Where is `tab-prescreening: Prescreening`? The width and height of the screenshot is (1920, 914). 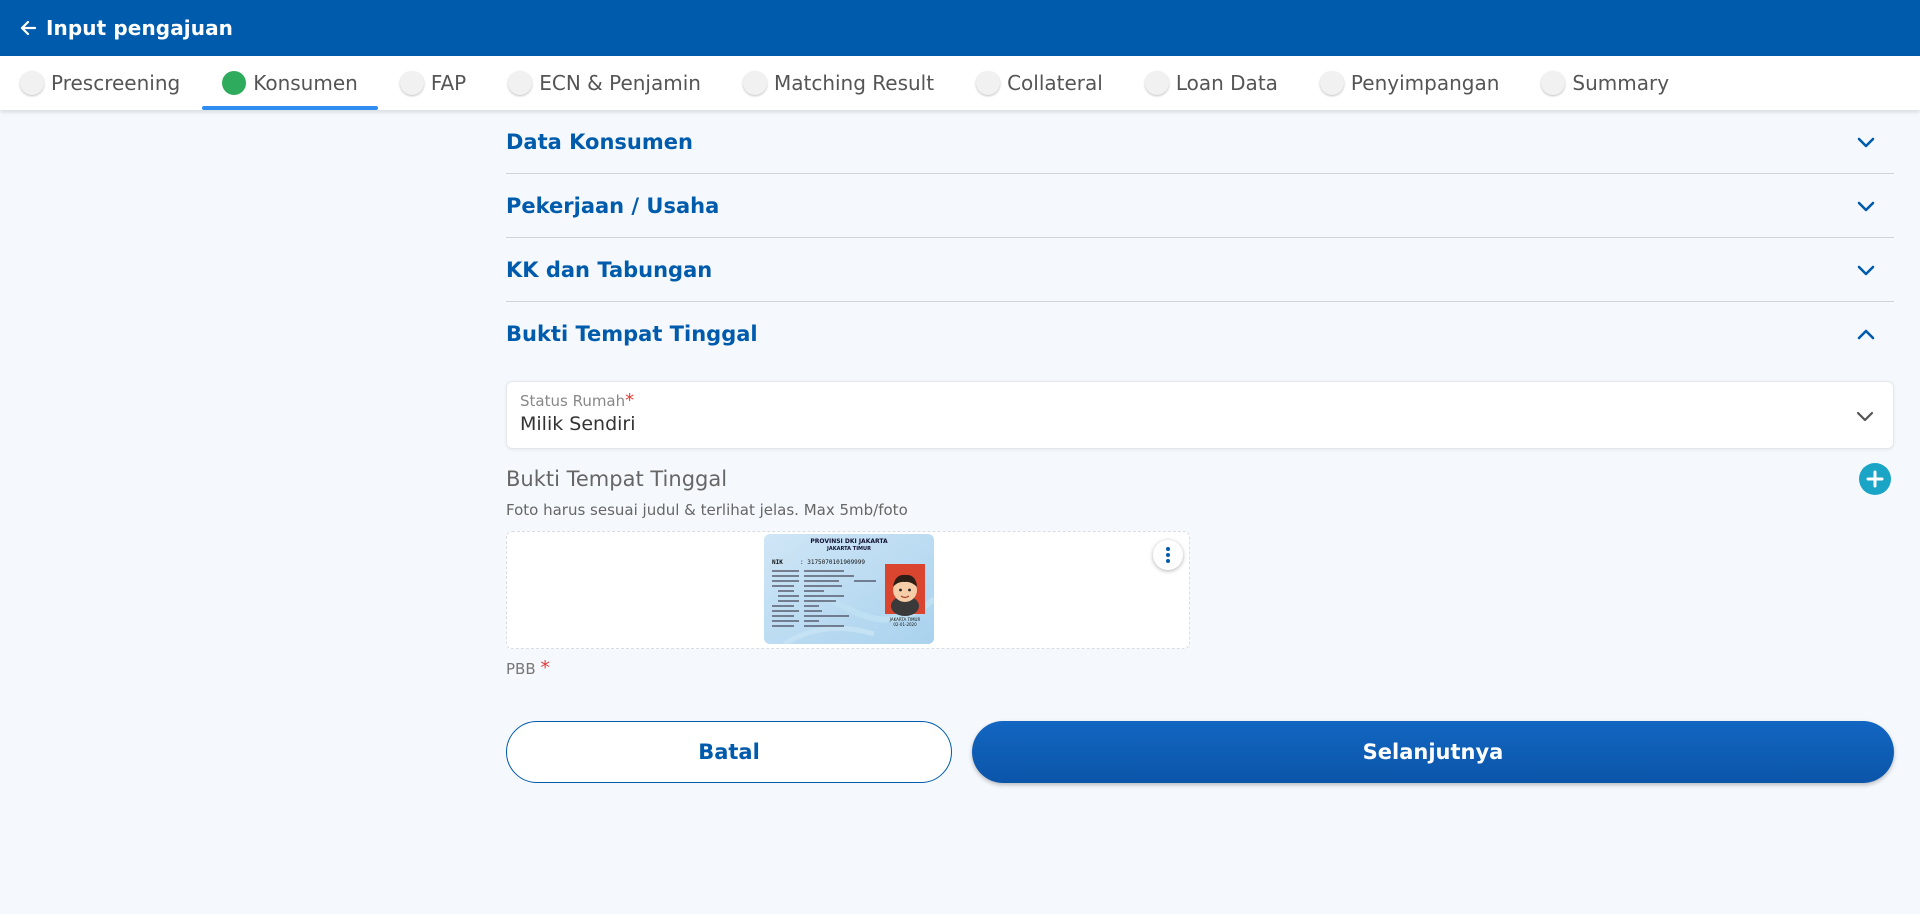
tab-prescreening: Prescreening is located at coordinates (110, 83).